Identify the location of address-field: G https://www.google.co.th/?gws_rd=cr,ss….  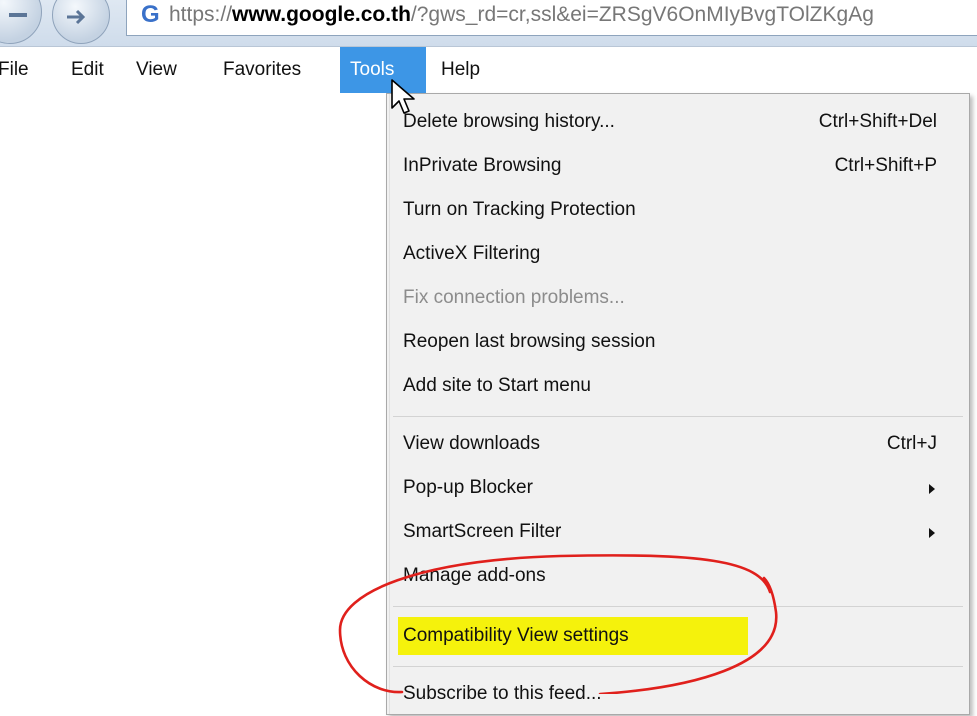
(551, 18).